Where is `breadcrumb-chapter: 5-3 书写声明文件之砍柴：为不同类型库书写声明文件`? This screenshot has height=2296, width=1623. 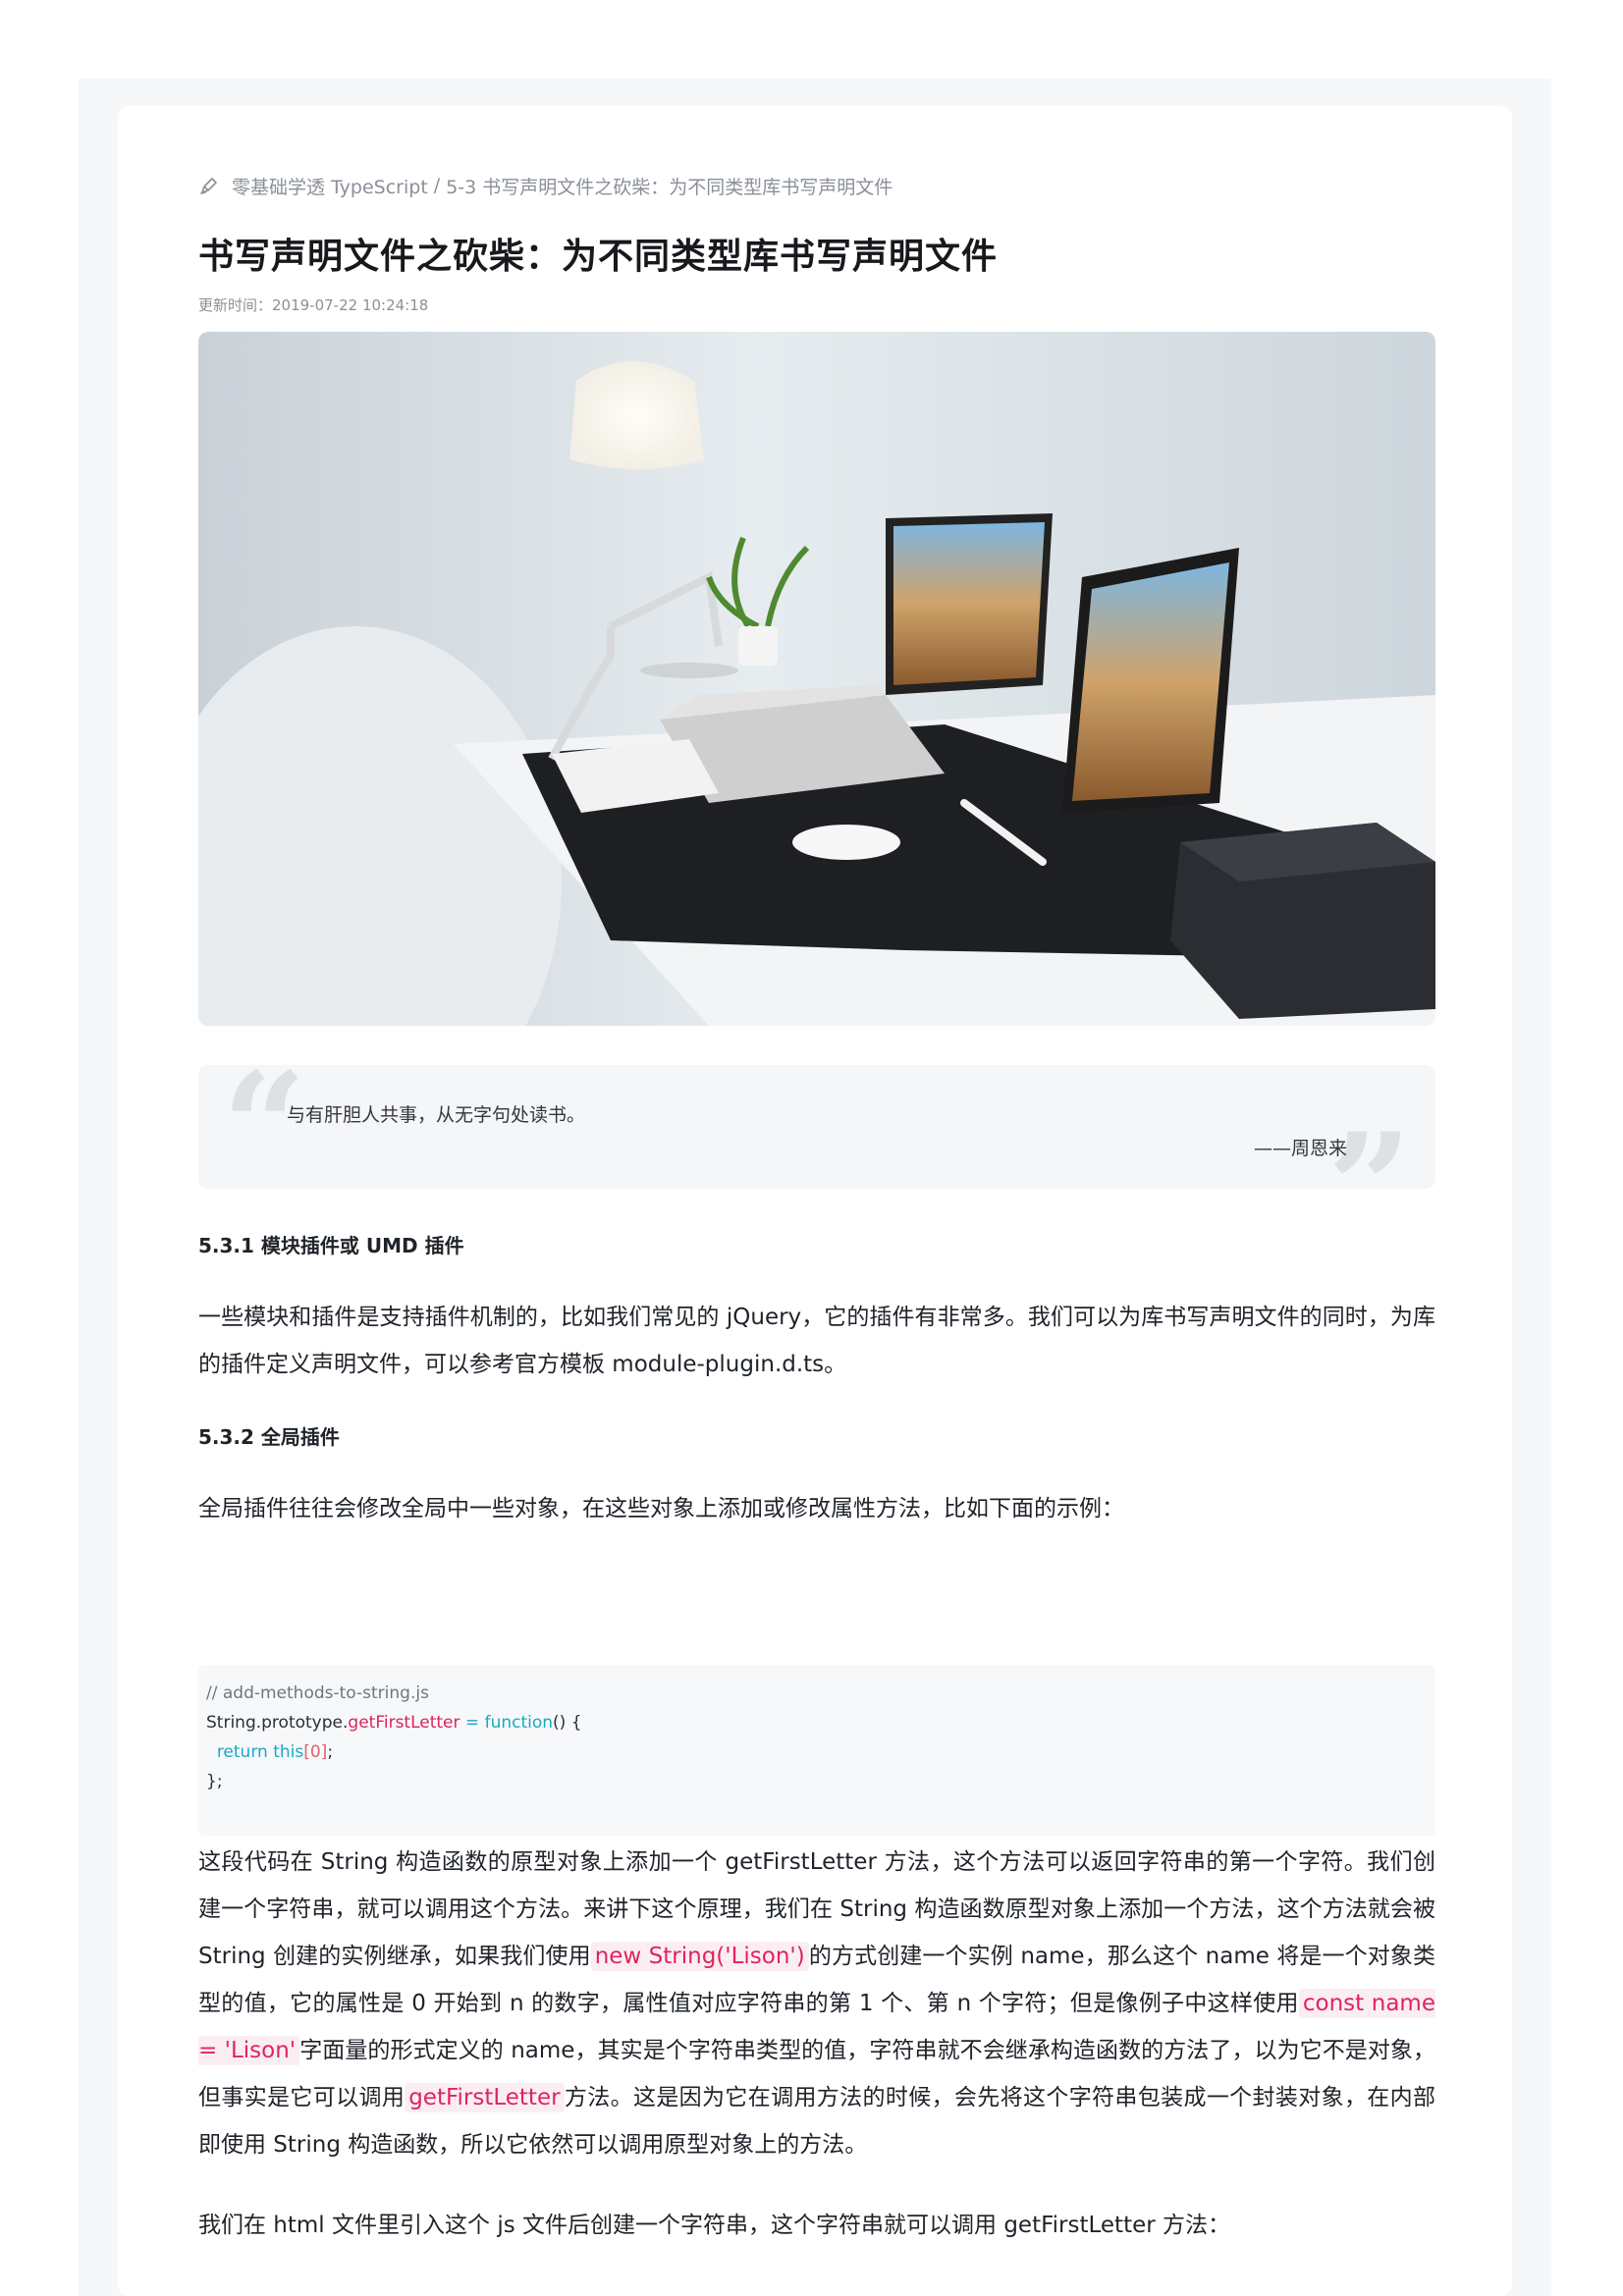
breadcrumb-chapter: 5-3 书写声明文件之砍柴：为不同类型库书写声明文件 is located at coordinates (669, 187).